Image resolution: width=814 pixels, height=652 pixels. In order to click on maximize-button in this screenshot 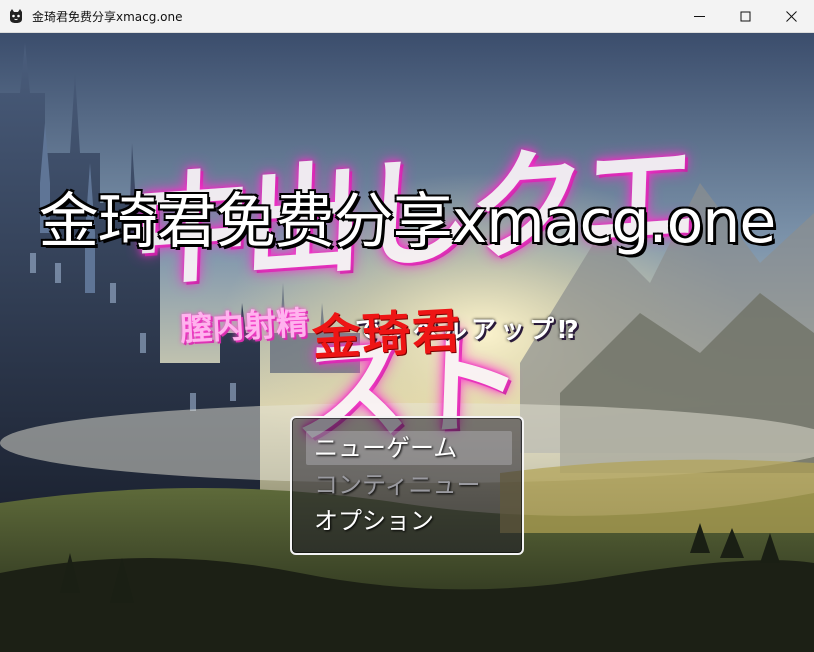, I will do `click(745, 16)`.